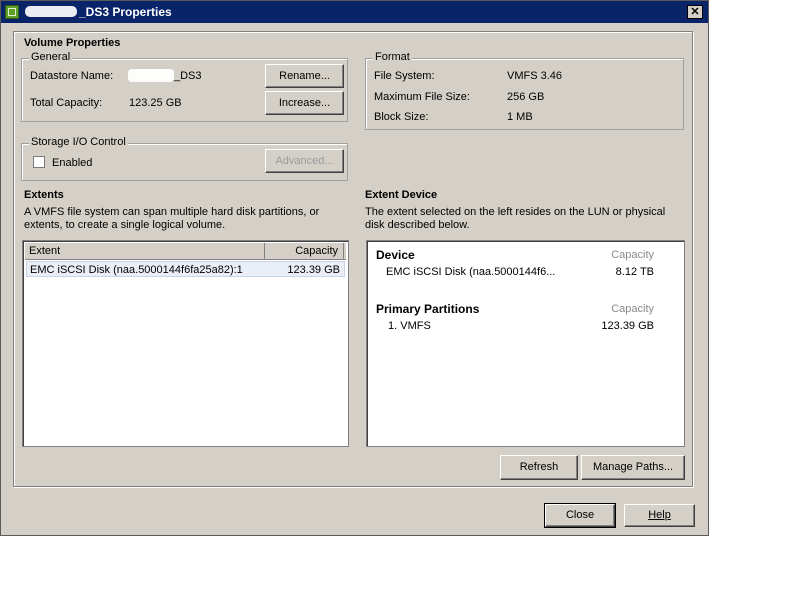 The width and height of the screenshot is (800, 600). I want to click on file-system-label: File System:, so click(404, 76).